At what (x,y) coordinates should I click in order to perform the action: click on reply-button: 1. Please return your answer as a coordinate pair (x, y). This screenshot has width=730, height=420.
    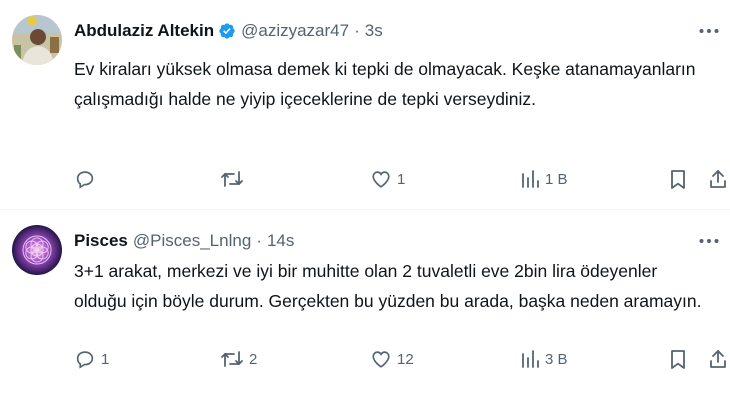
    Looking at the image, I should click on (91, 359).